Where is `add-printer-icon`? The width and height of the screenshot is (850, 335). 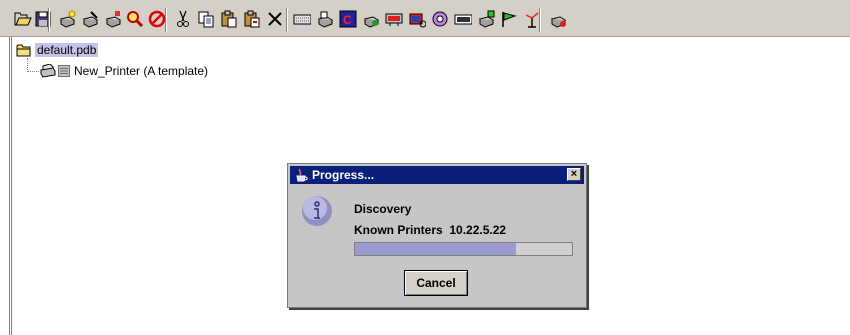 add-printer-icon is located at coordinates (371, 22).